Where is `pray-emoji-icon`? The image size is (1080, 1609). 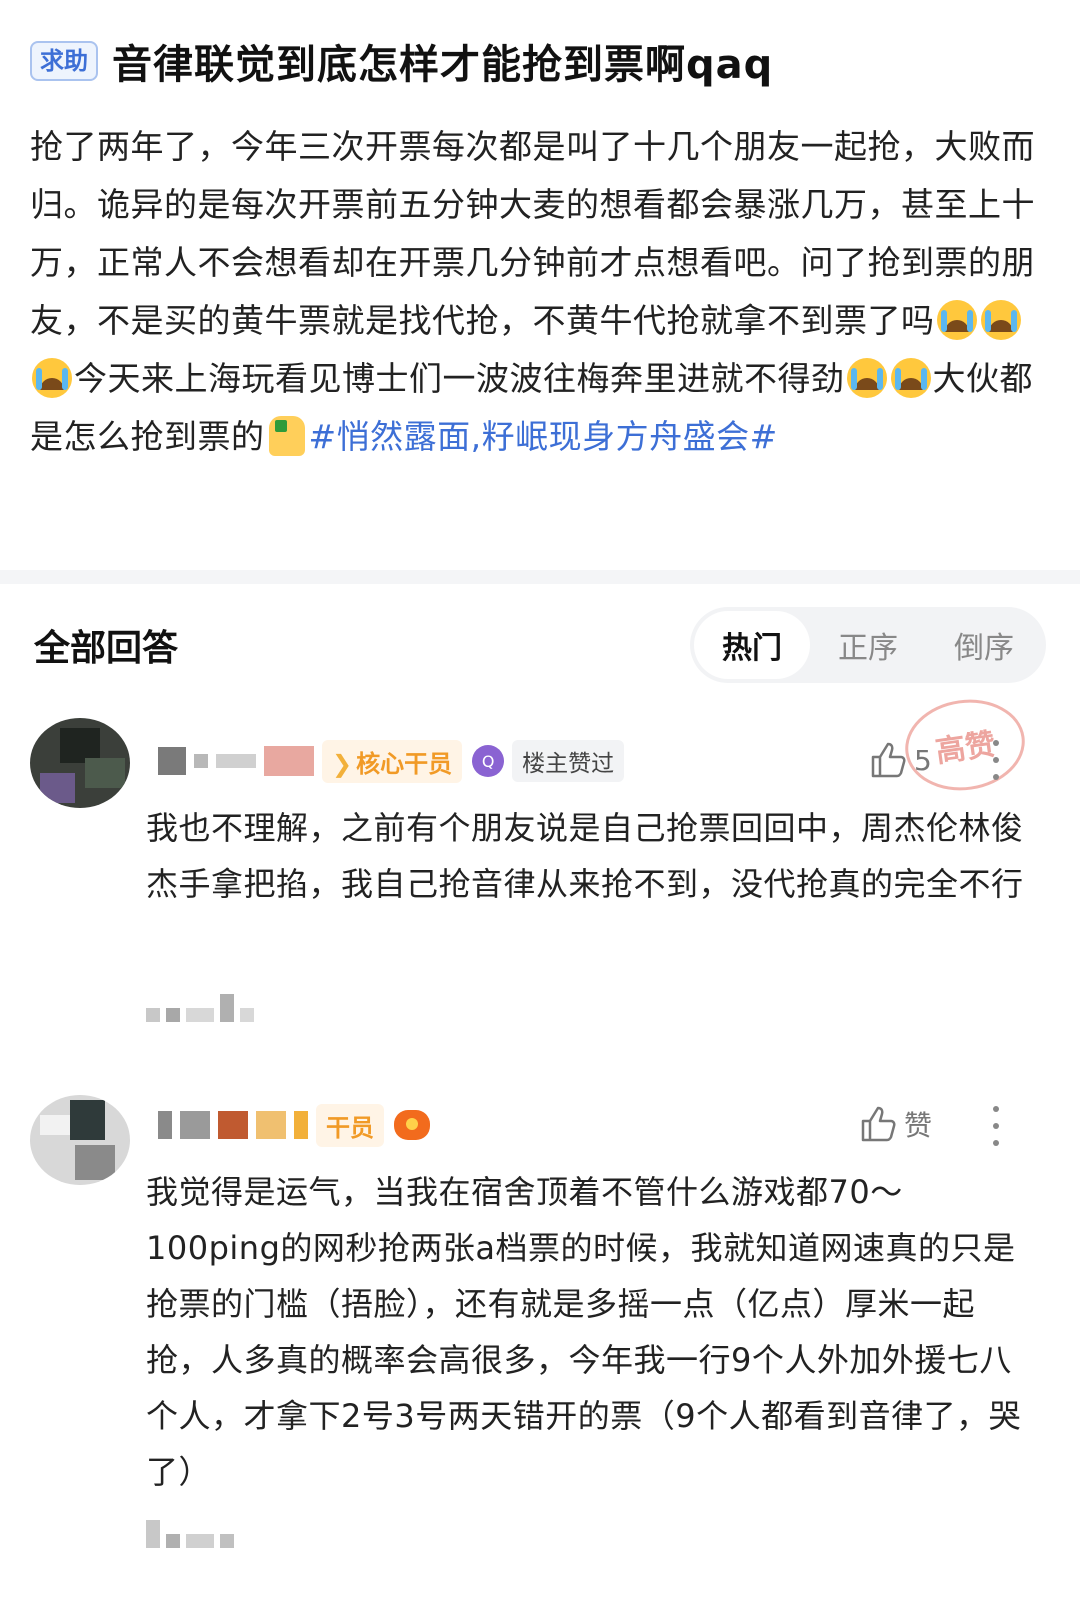
pray-emoji-icon is located at coordinates (286, 436).